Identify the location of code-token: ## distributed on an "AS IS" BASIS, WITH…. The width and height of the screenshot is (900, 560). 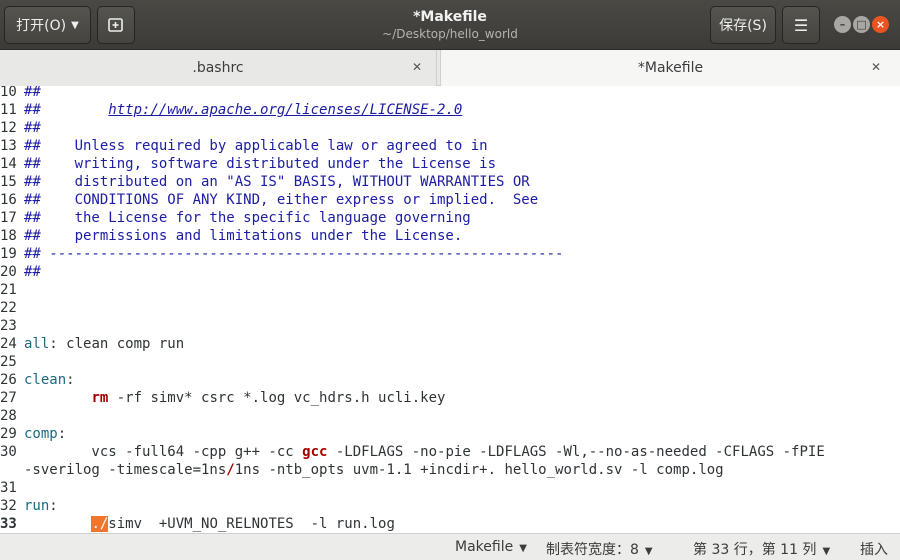
(277, 182).